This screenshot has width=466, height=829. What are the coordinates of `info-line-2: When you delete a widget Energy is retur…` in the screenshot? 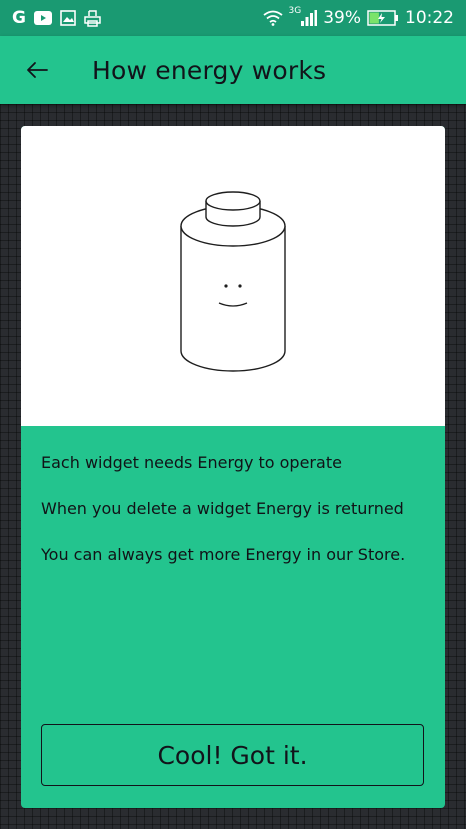 It's located at (222, 508).